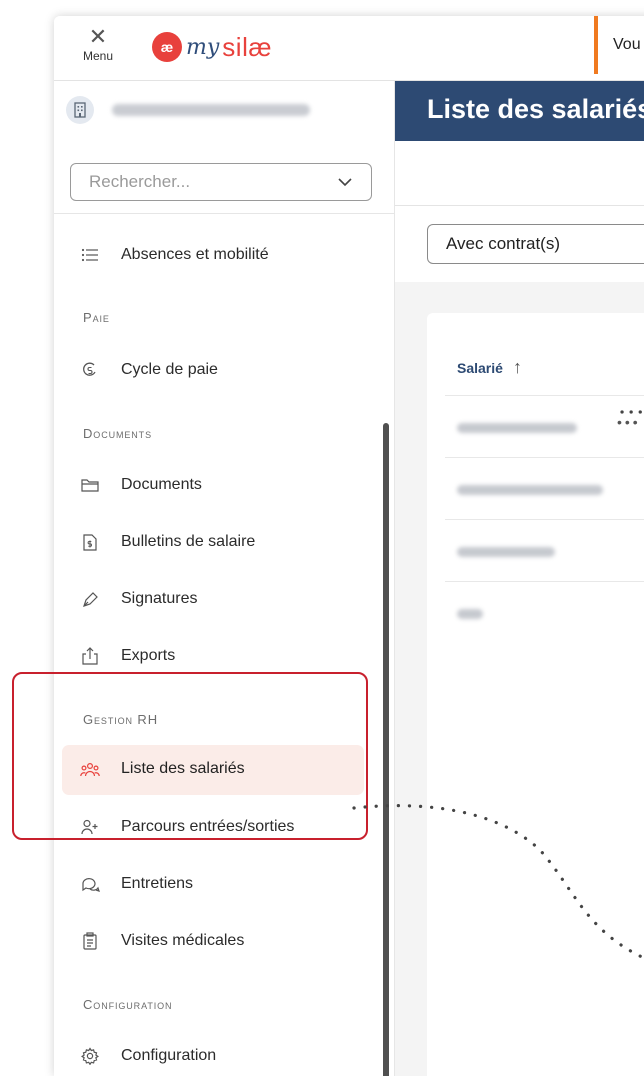 Image resolution: width=644 pixels, height=1076 pixels. I want to click on logo-brand-text: silæ, so click(247, 46).